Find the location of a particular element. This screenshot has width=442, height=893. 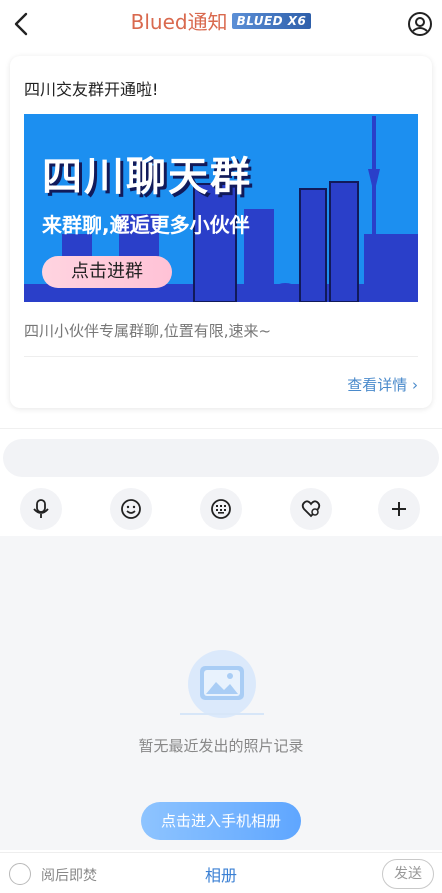

more-button is located at coordinates (399, 509).